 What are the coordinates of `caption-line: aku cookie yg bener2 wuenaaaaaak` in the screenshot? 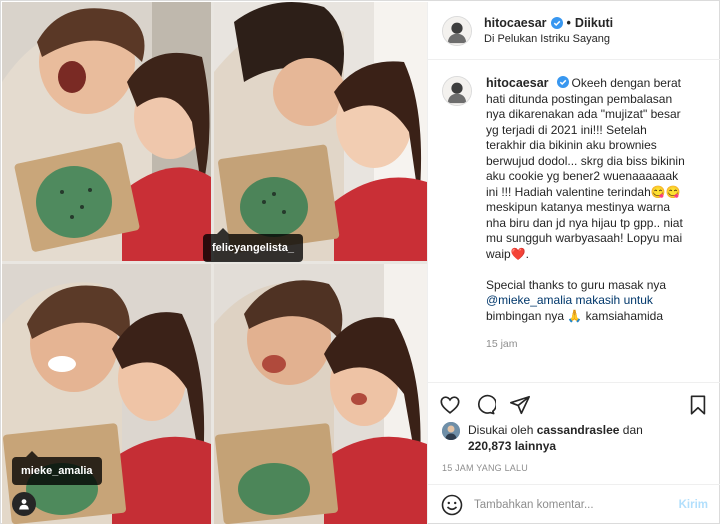 It's located at (582, 176).